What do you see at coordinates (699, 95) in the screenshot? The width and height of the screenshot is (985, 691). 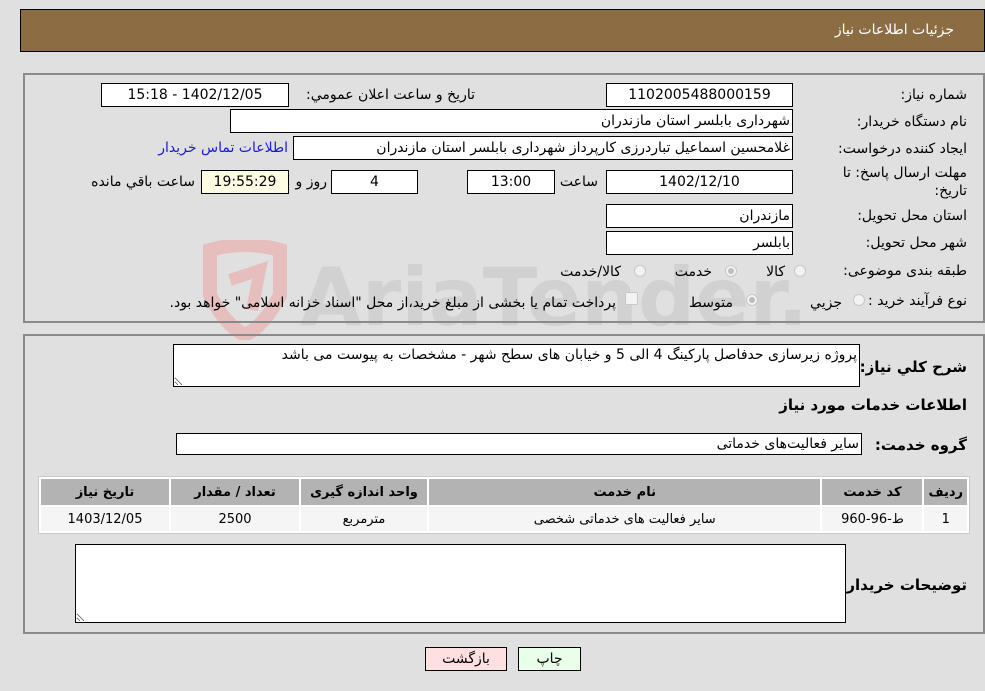 I see `need-number-field: 1102005488000159` at bounding box center [699, 95].